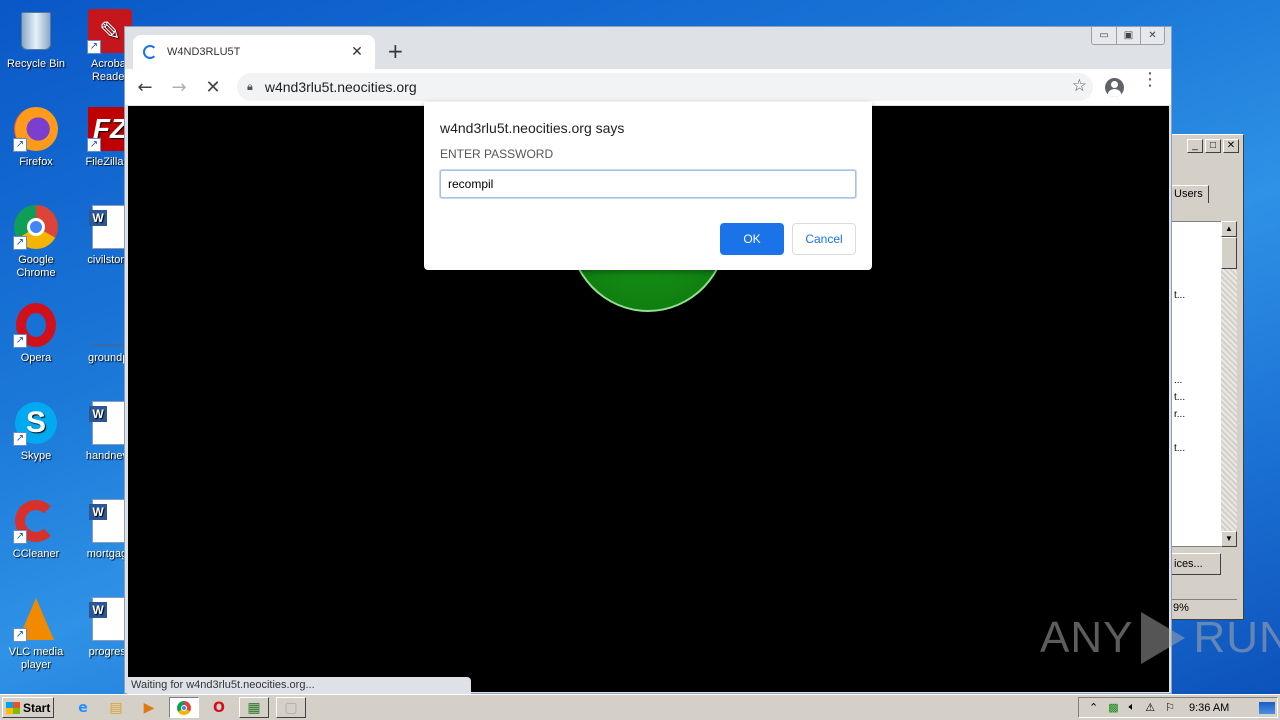  What do you see at coordinates (1170, 707) in the screenshot?
I see `action-center-flag-icon: ⚐` at bounding box center [1170, 707].